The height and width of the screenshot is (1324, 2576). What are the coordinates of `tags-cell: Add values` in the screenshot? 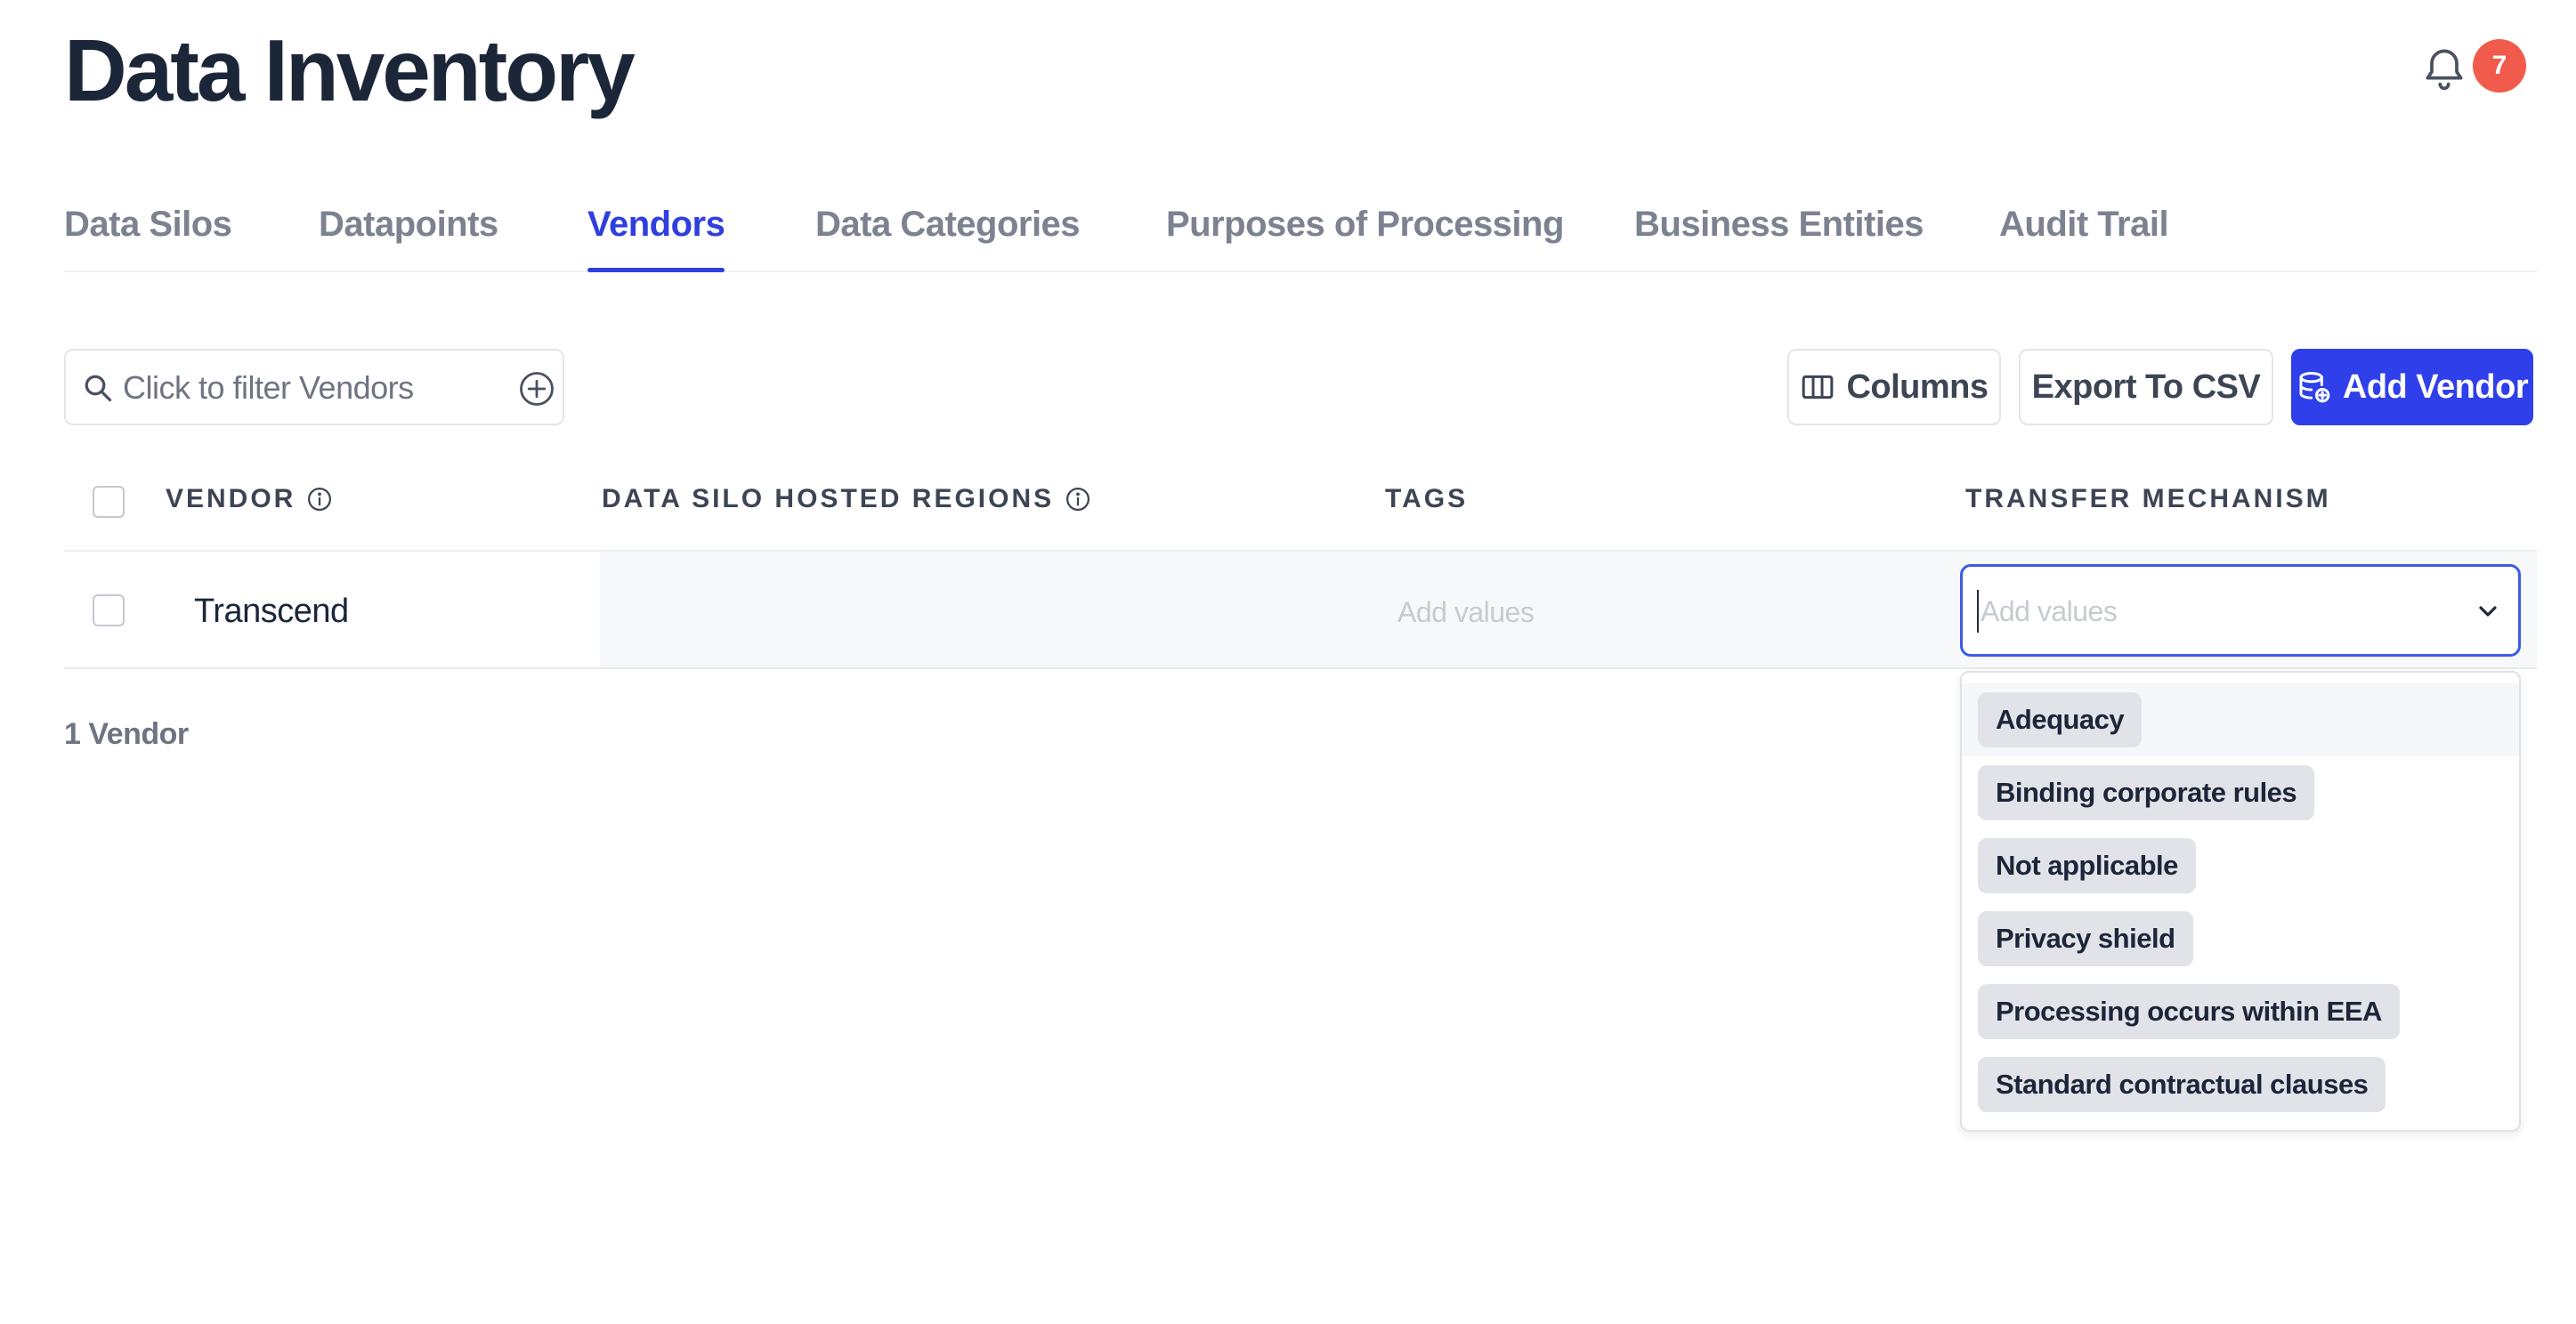 It's located at (1466, 612).